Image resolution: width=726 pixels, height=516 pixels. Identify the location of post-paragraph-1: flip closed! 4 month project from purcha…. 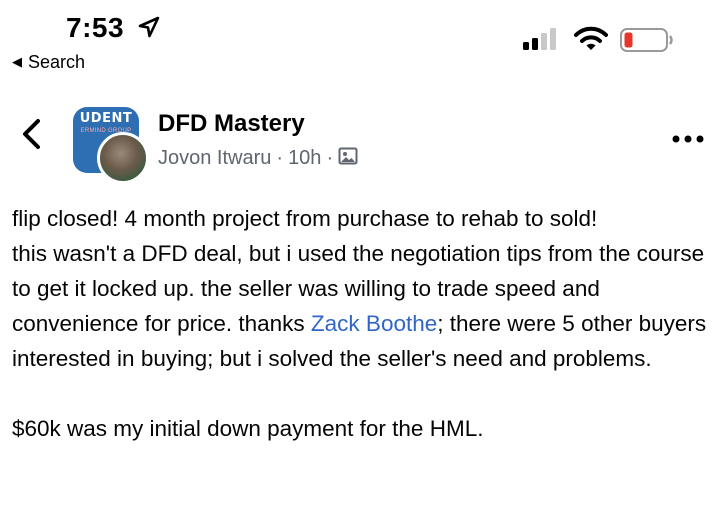
(305, 218).